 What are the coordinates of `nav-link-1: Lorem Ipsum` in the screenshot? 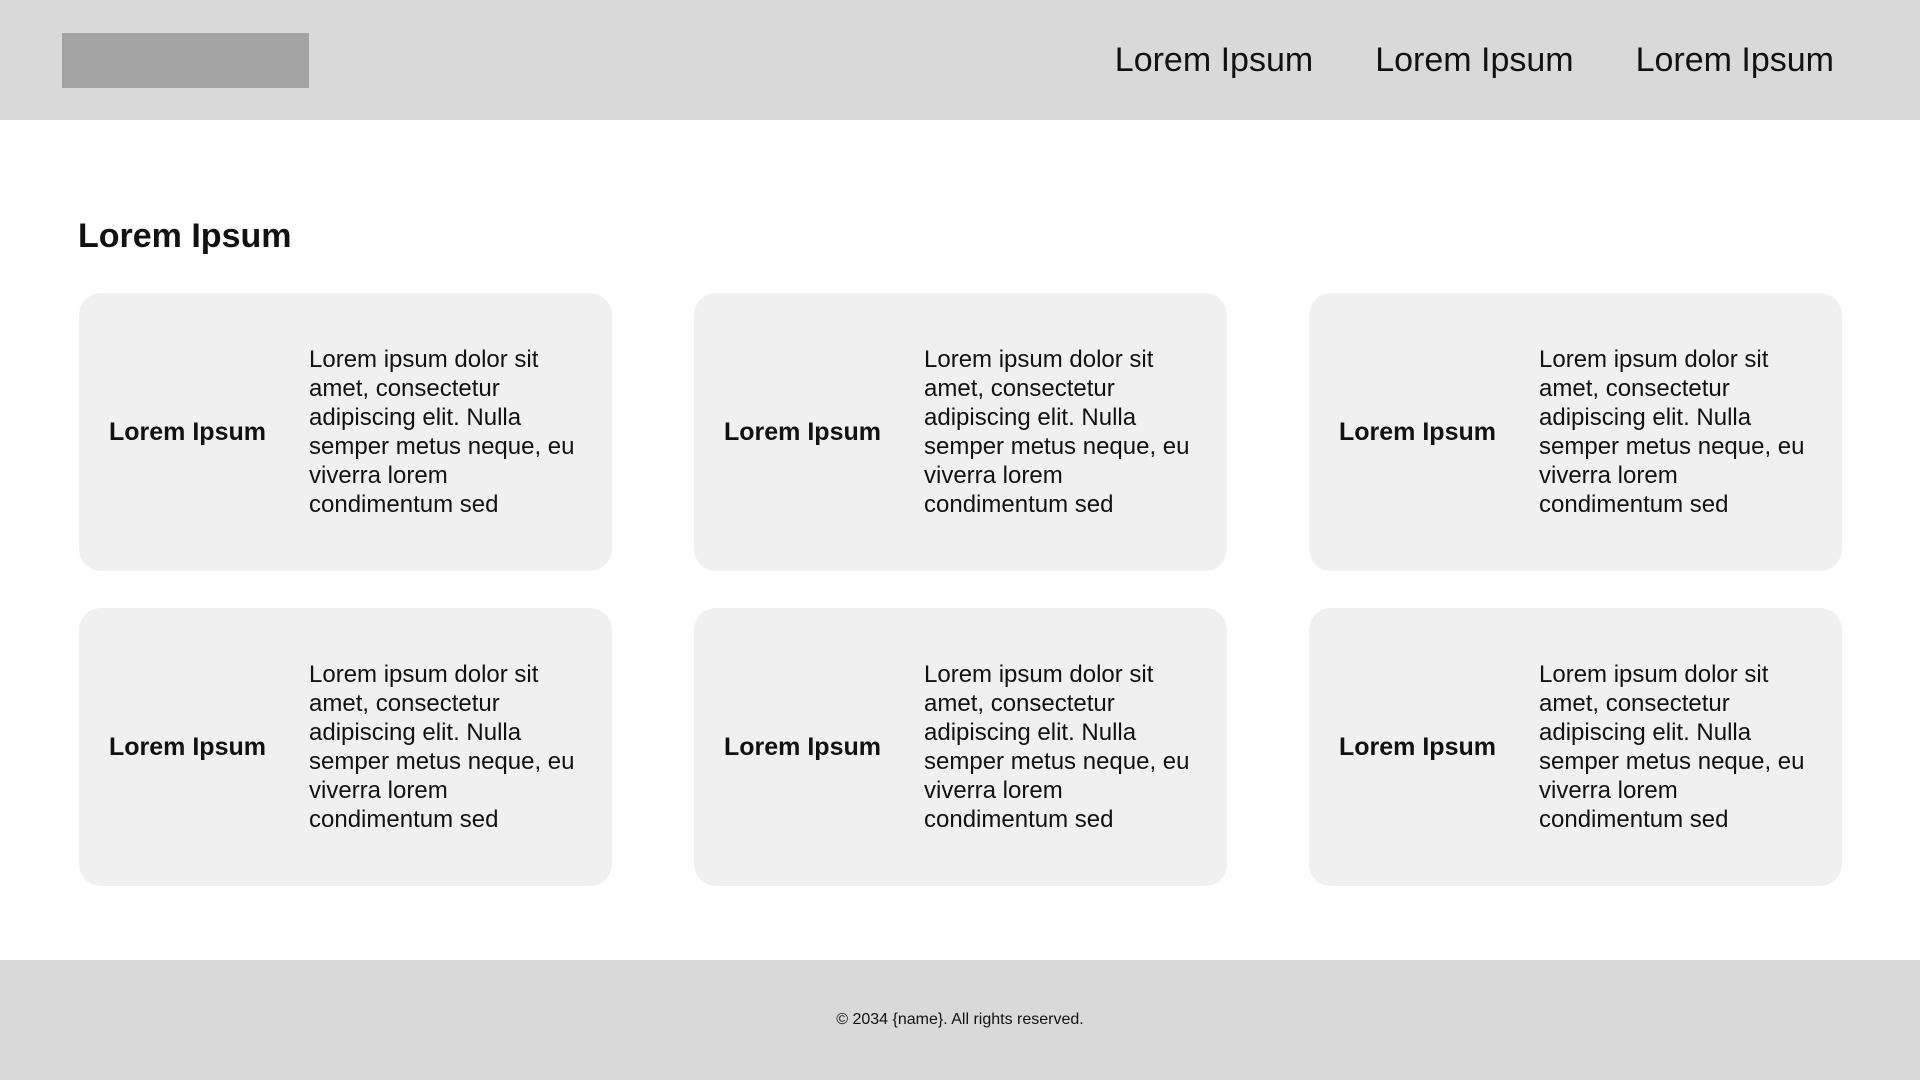 It's located at (1214, 60).